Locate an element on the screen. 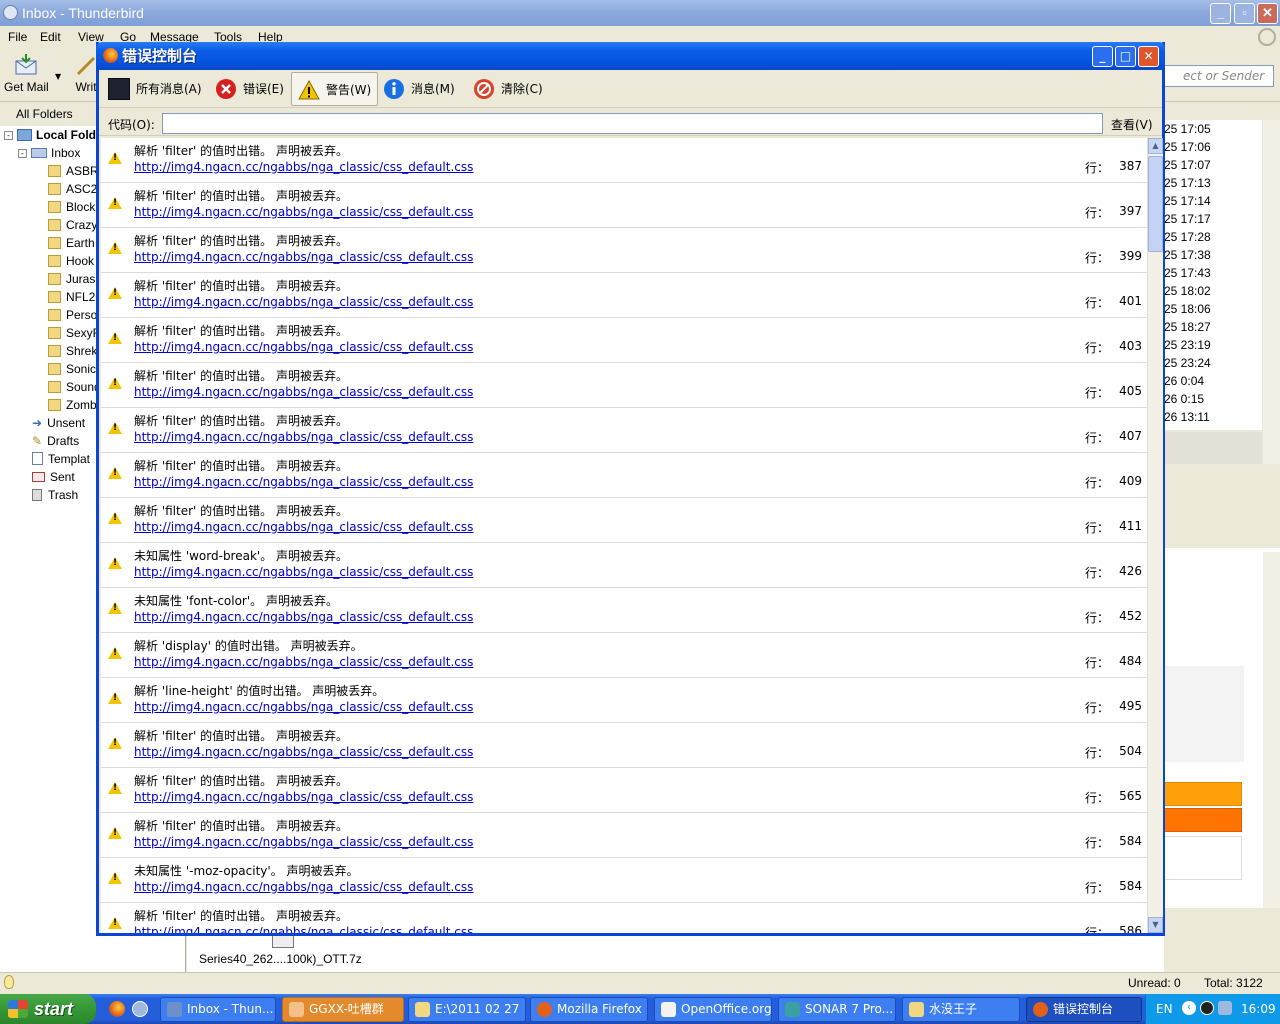  folder-item: Perso is located at coordinates (72, 315).